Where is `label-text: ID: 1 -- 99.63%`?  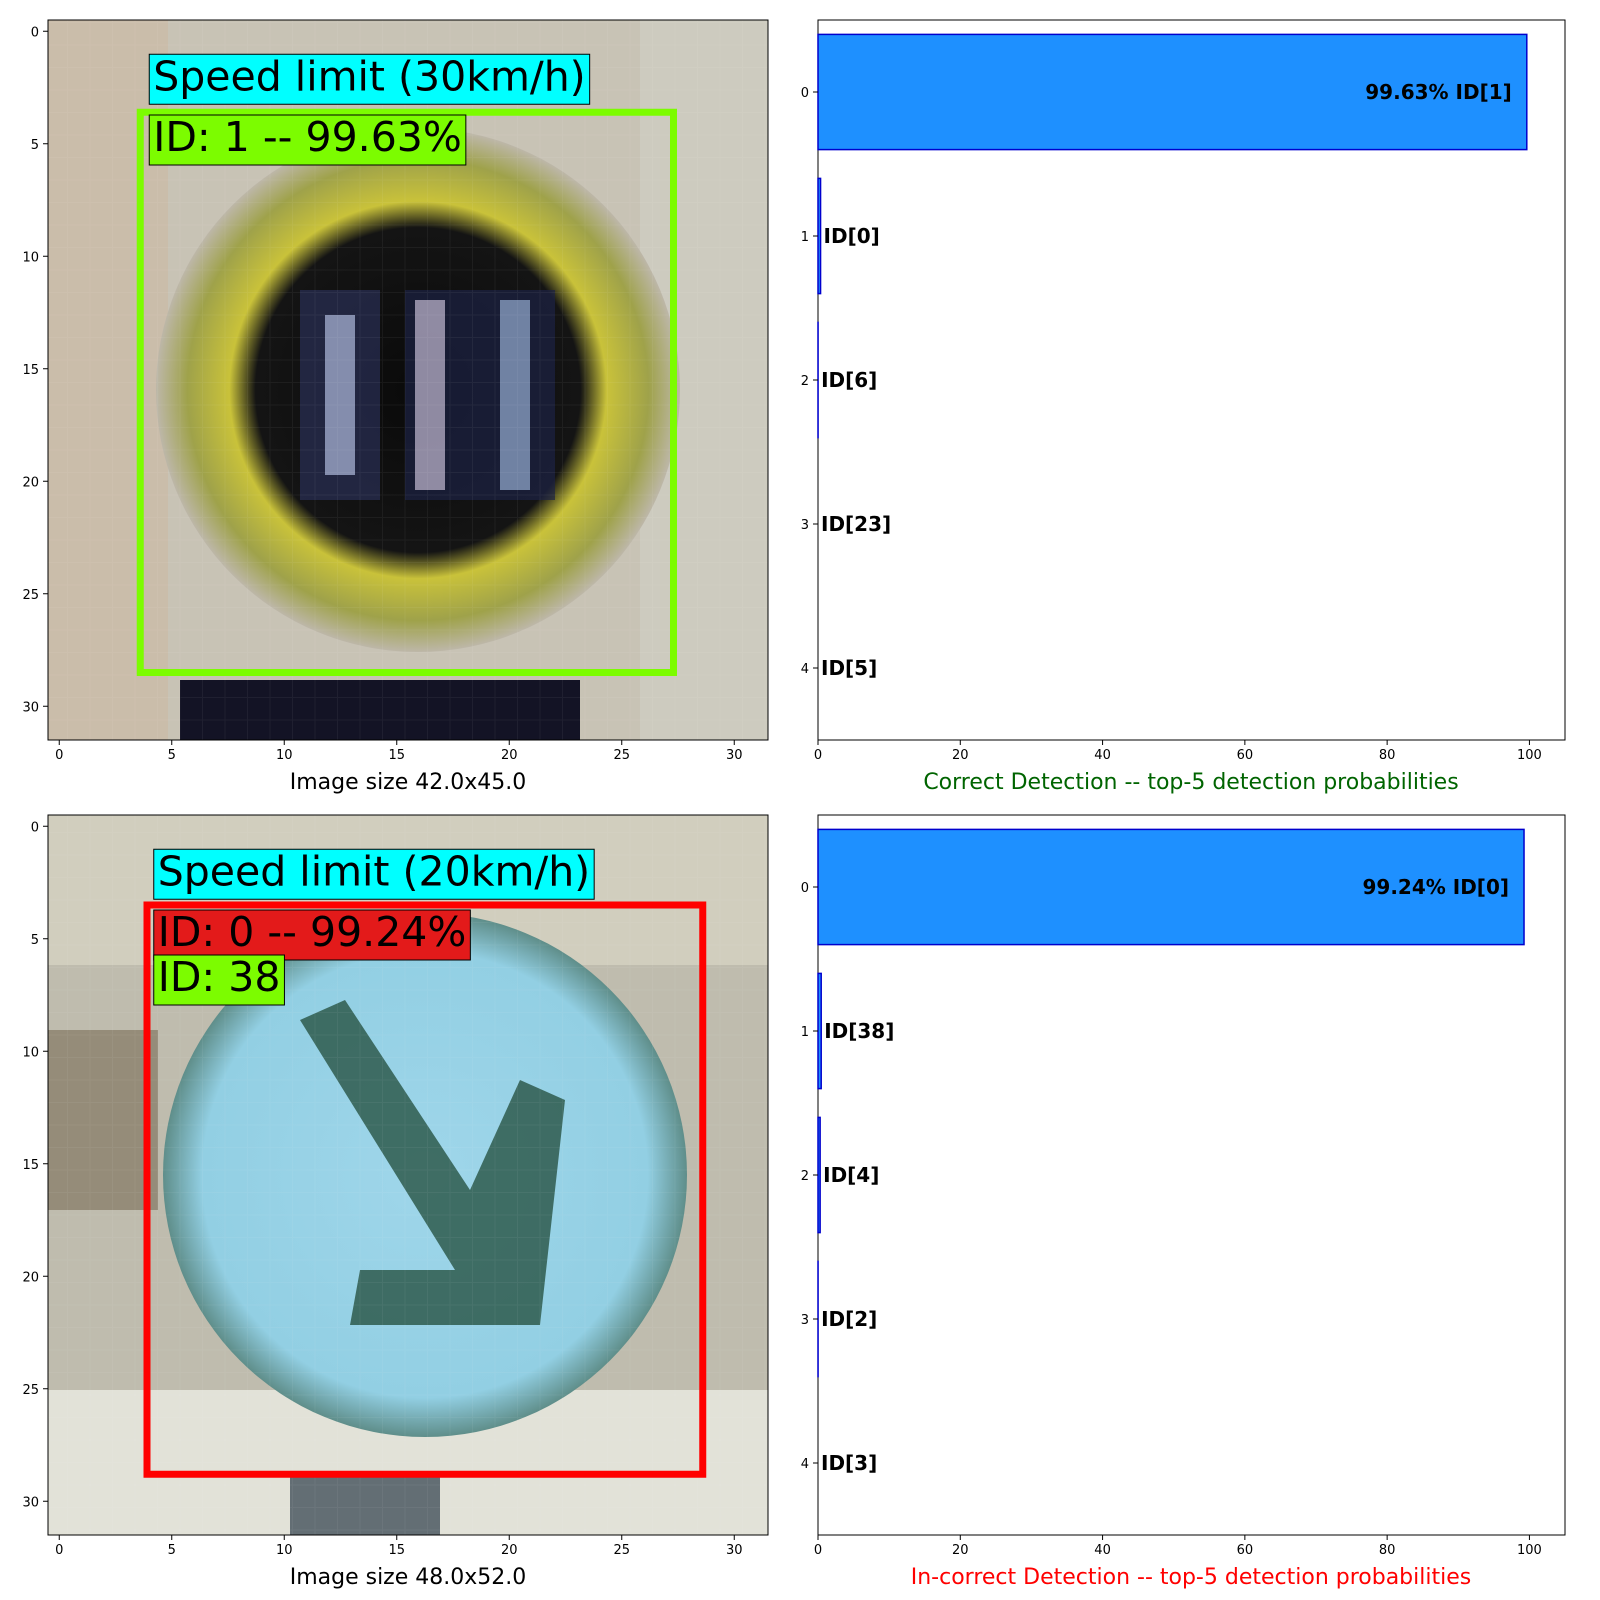
label-text: ID: 1 -- 99.63% is located at coordinates (307, 137).